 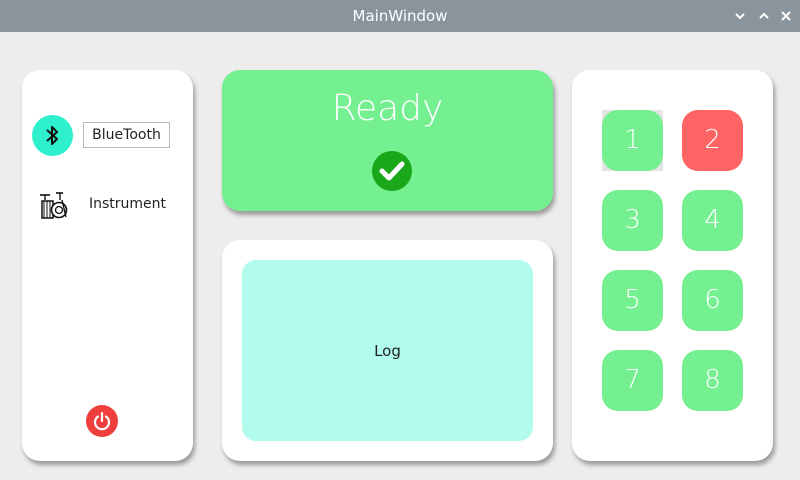 What do you see at coordinates (127, 204) in the screenshot?
I see `instrument-label: Instrument` at bounding box center [127, 204].